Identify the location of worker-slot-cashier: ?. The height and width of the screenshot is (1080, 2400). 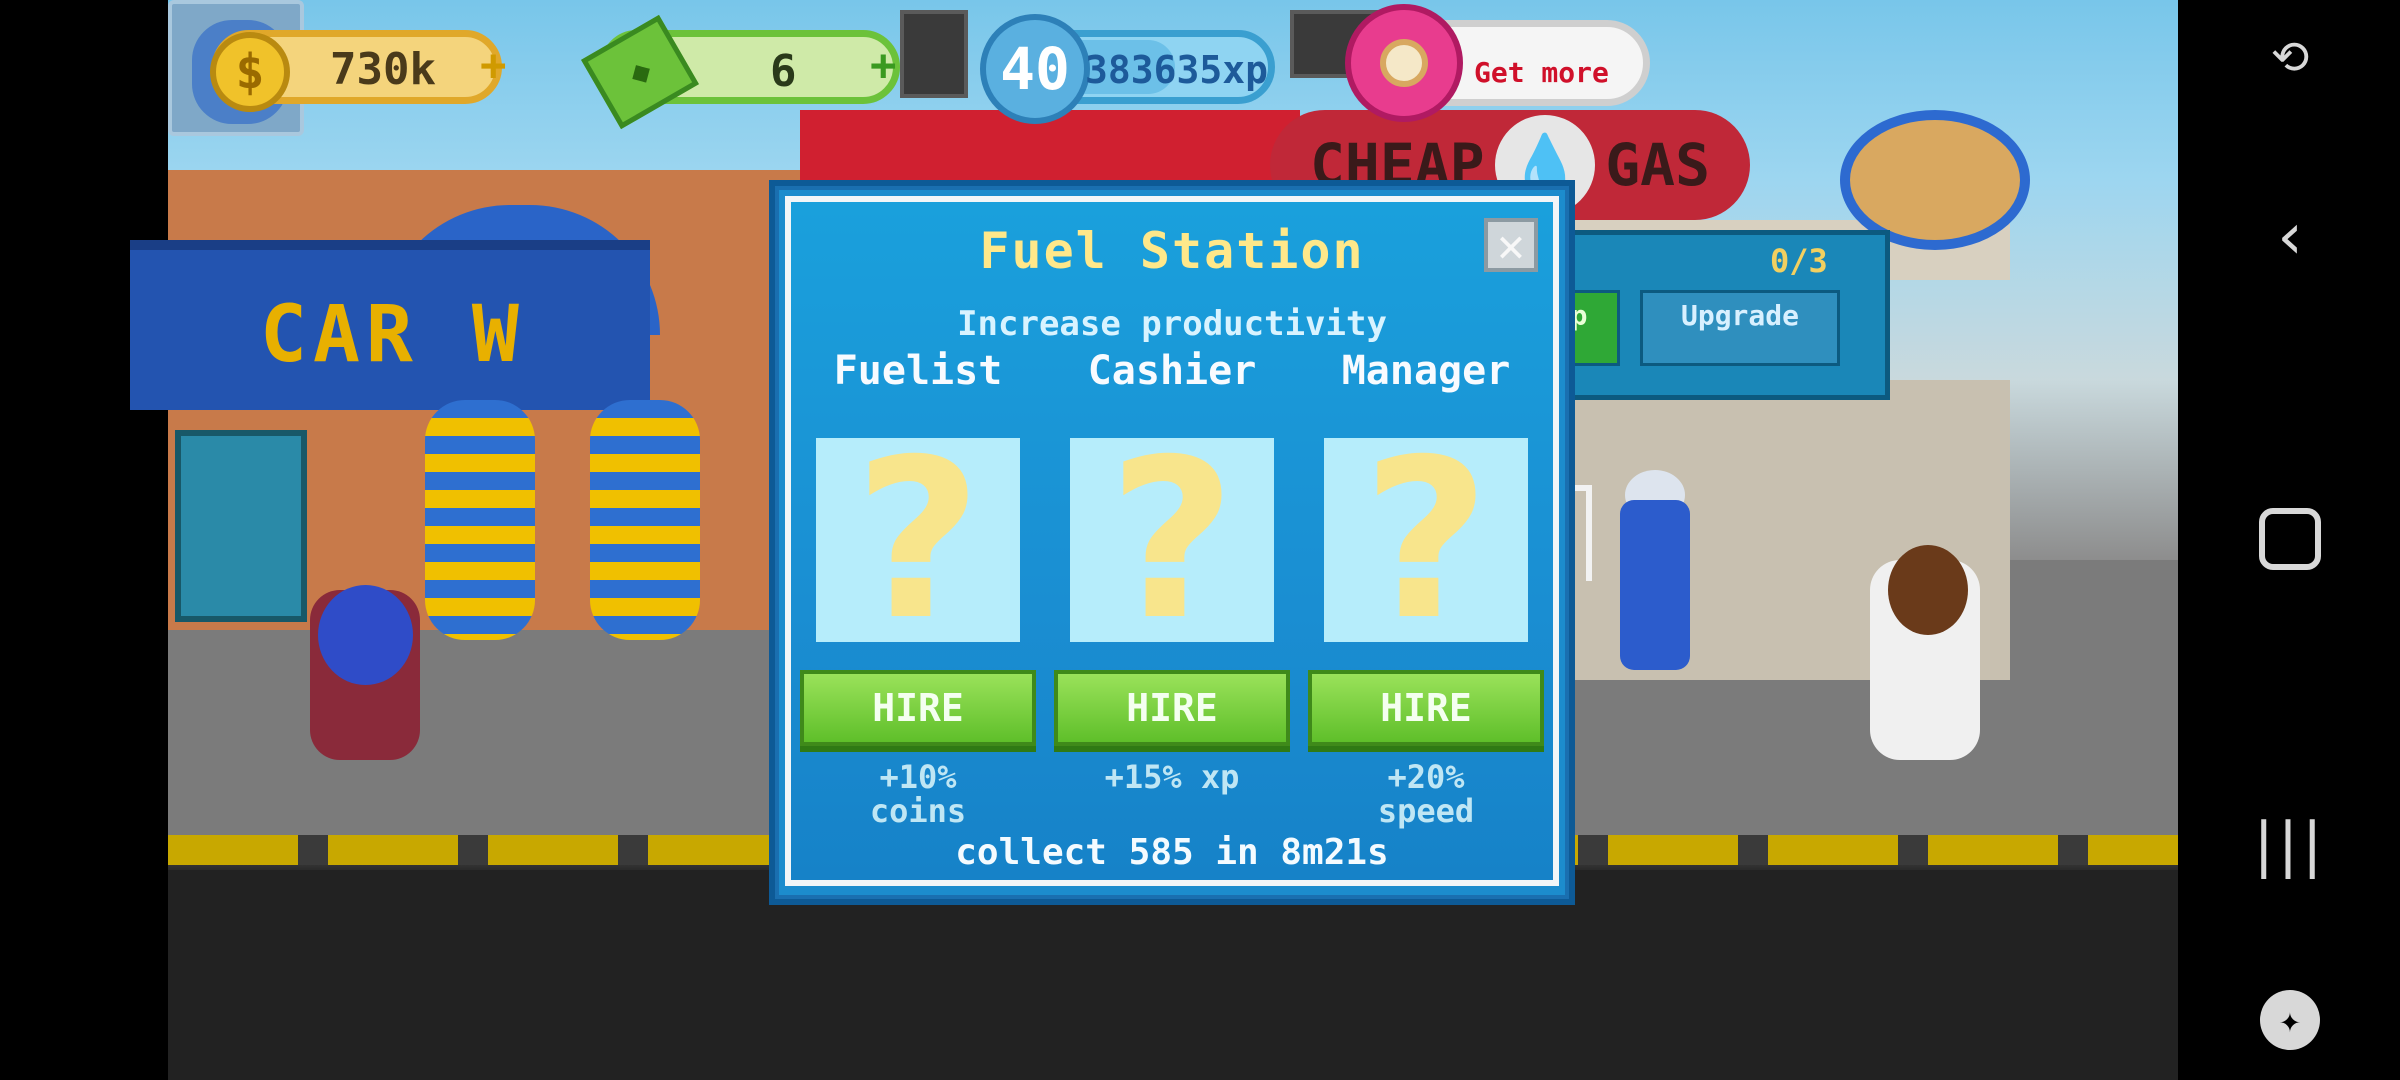
(1172, 540).